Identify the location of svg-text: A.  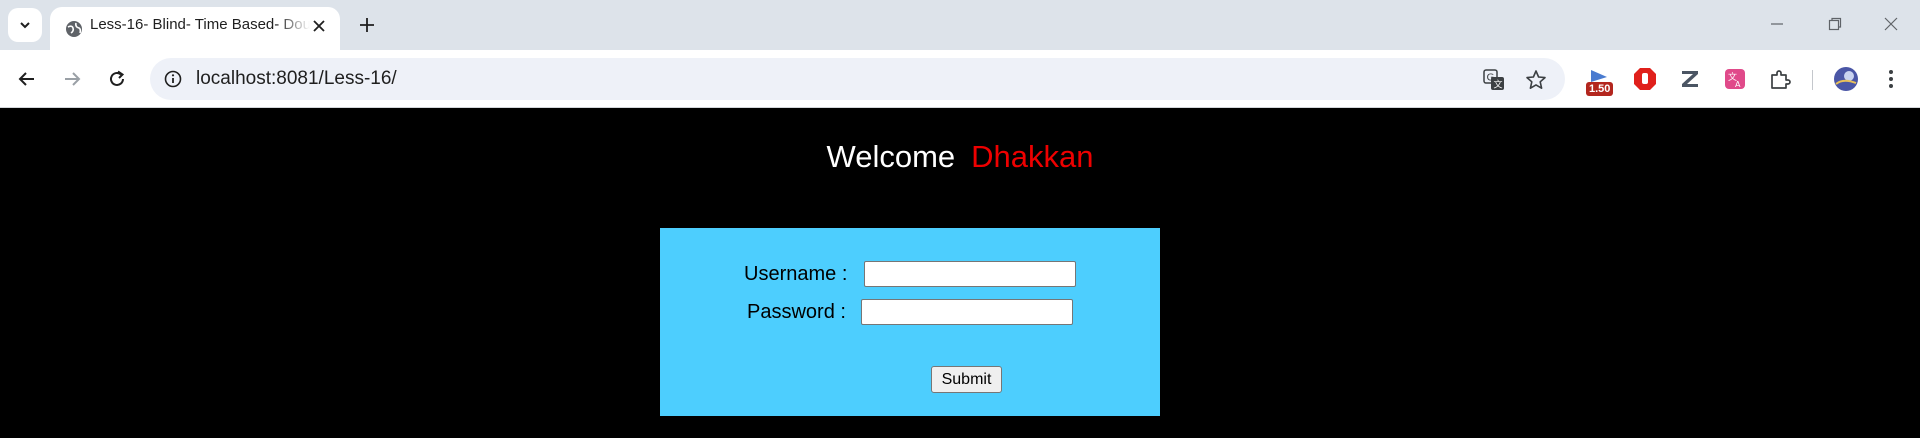
(1738, 84).